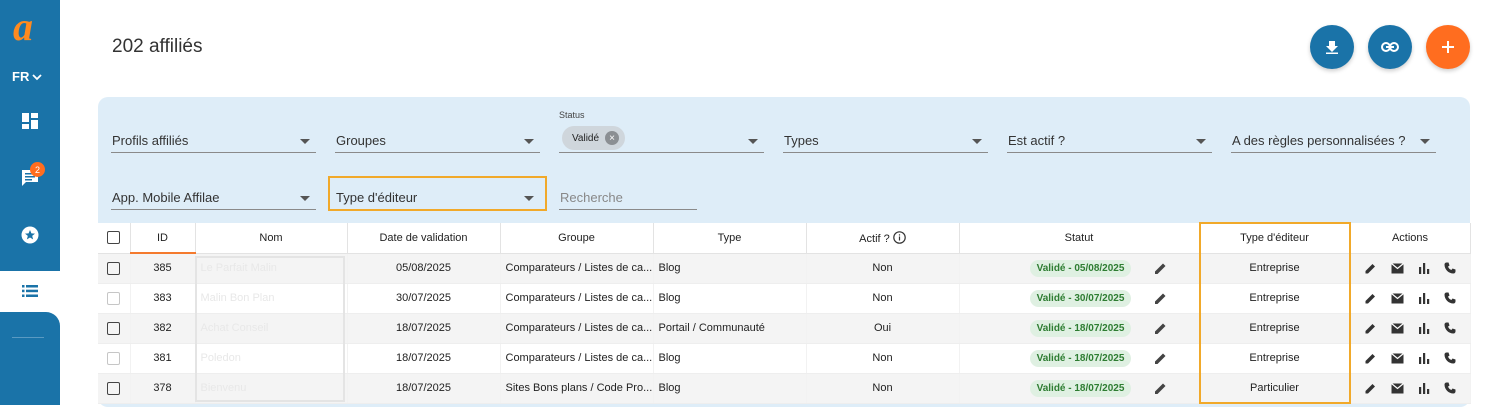  What do you see at coordinates (30, 358) in the screenshot?
I see `sidebar-bottom` at bounding box center [30, 358].